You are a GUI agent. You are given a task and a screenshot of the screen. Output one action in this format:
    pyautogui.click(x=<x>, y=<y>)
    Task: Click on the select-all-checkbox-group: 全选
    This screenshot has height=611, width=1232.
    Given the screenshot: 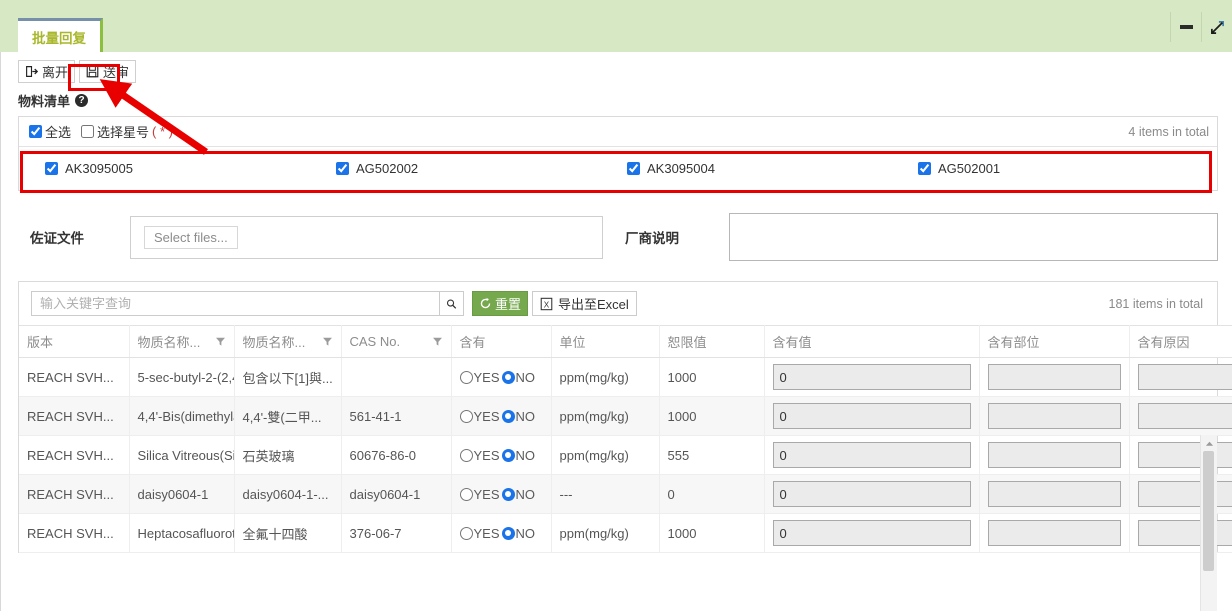 What is the action you would take?
    pyautogui.click(x=50, y=131)
    